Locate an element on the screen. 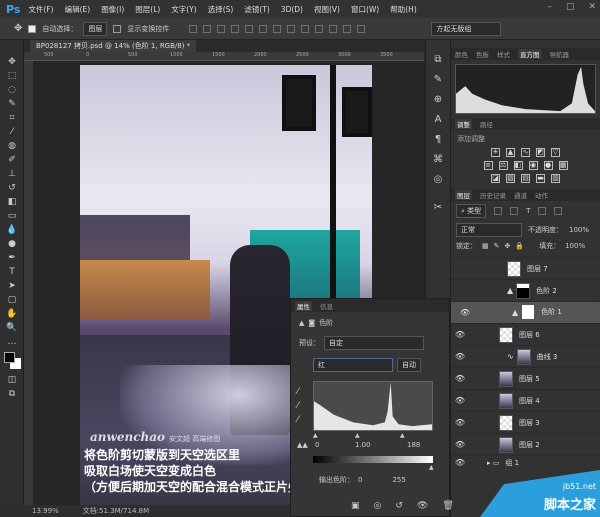 Image resolution: width=600 pixels, height=517 pixels. clip-to-layer-icon: ▣ is located at coordinates (355, 506).